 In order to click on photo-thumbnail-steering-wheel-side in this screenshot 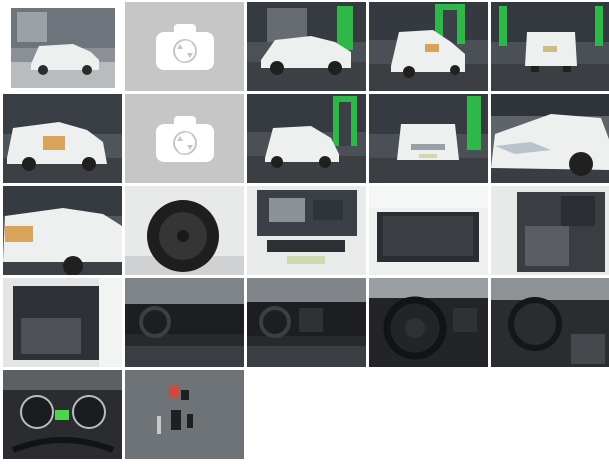, I will do `click(550, 322)`.